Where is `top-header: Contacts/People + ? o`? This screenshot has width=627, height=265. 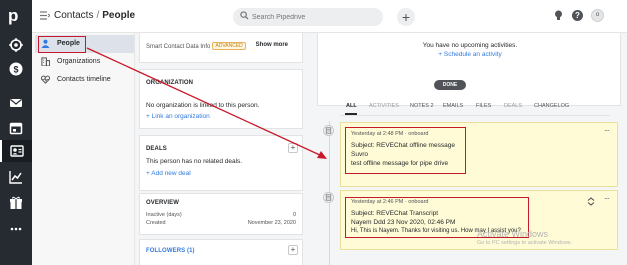
top-header: Contacts/People + ? o is located at coordinates (329, 16).